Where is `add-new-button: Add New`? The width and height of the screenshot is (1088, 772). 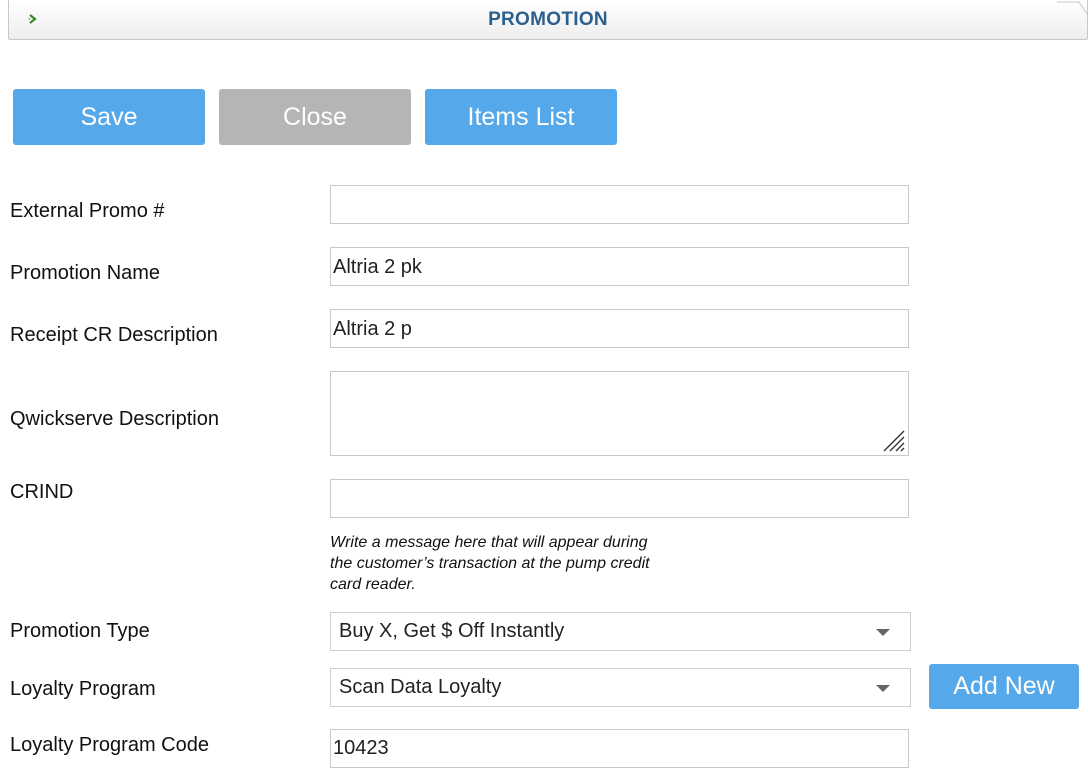 add-new-button: Add New is located at coordinates (1004, 686).